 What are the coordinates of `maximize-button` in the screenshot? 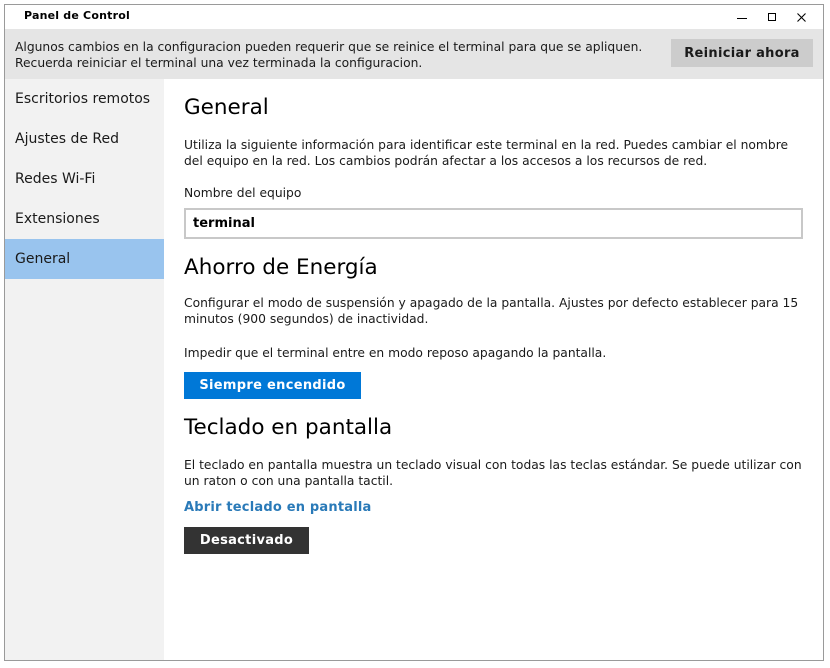 It's located at (772, 17).